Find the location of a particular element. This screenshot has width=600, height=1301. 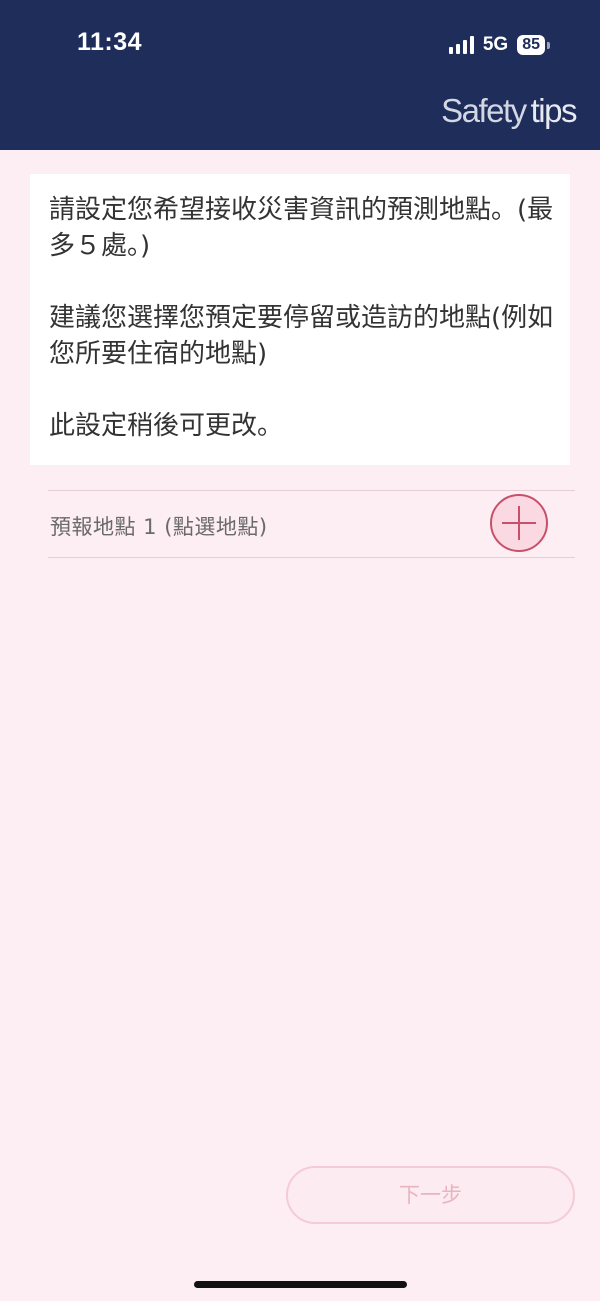

app-header: 11:34 5G 85 Safety tips is located at coordinates (300, 75).